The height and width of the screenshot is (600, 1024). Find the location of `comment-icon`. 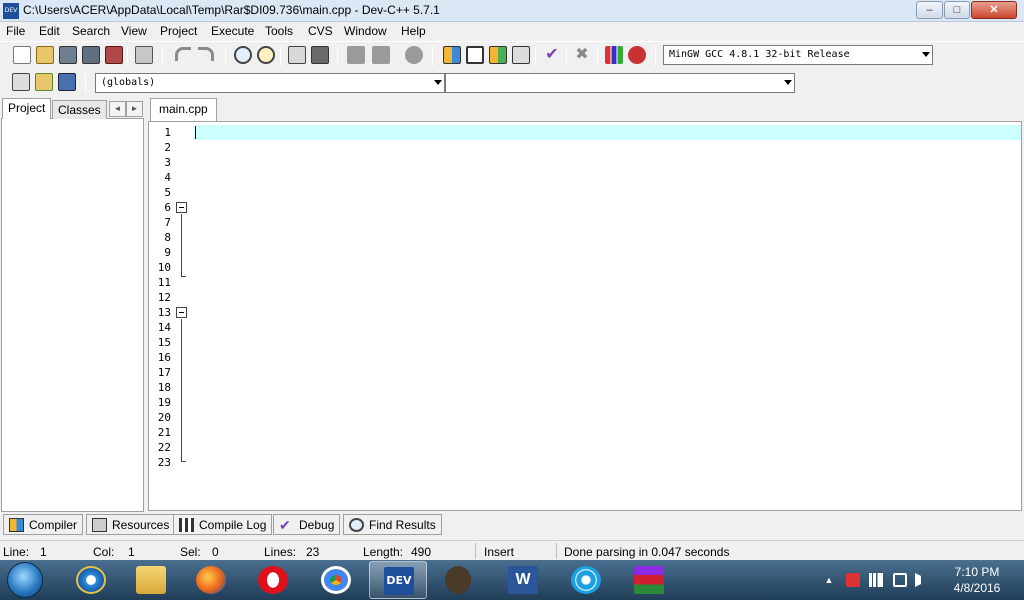

comment-icon is located at coordinates (414, 55).